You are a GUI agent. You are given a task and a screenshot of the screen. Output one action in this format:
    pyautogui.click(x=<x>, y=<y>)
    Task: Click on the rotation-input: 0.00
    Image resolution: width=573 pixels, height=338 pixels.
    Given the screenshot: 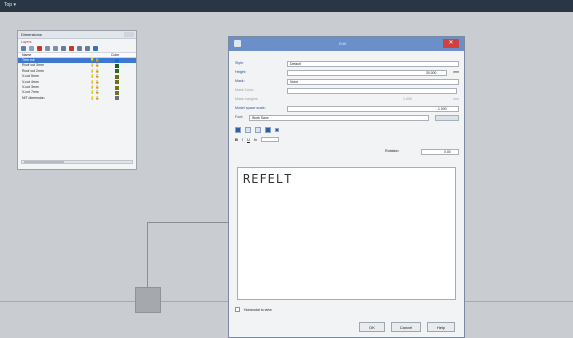 What is the action you would take?
    pyautogui.click(x=440, y=152)
    